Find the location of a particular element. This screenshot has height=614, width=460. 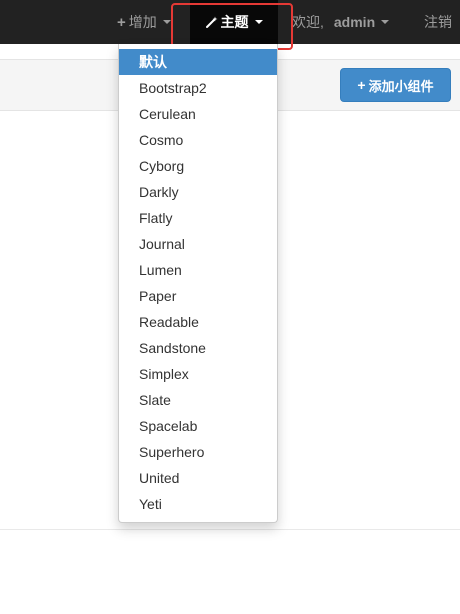

theme-option: Flatly is located at coordinates (198, 218).